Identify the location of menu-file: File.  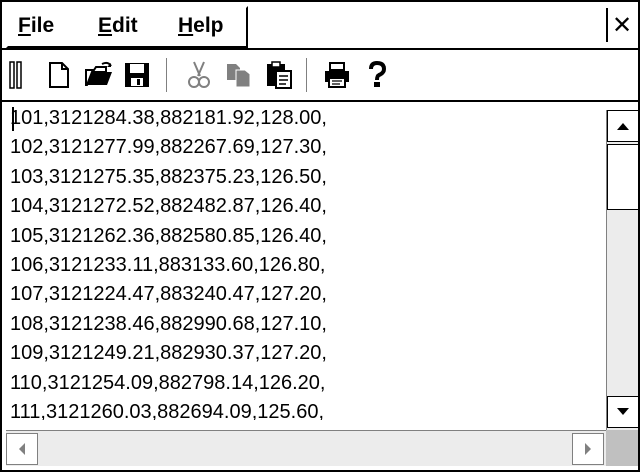
(36, 26).